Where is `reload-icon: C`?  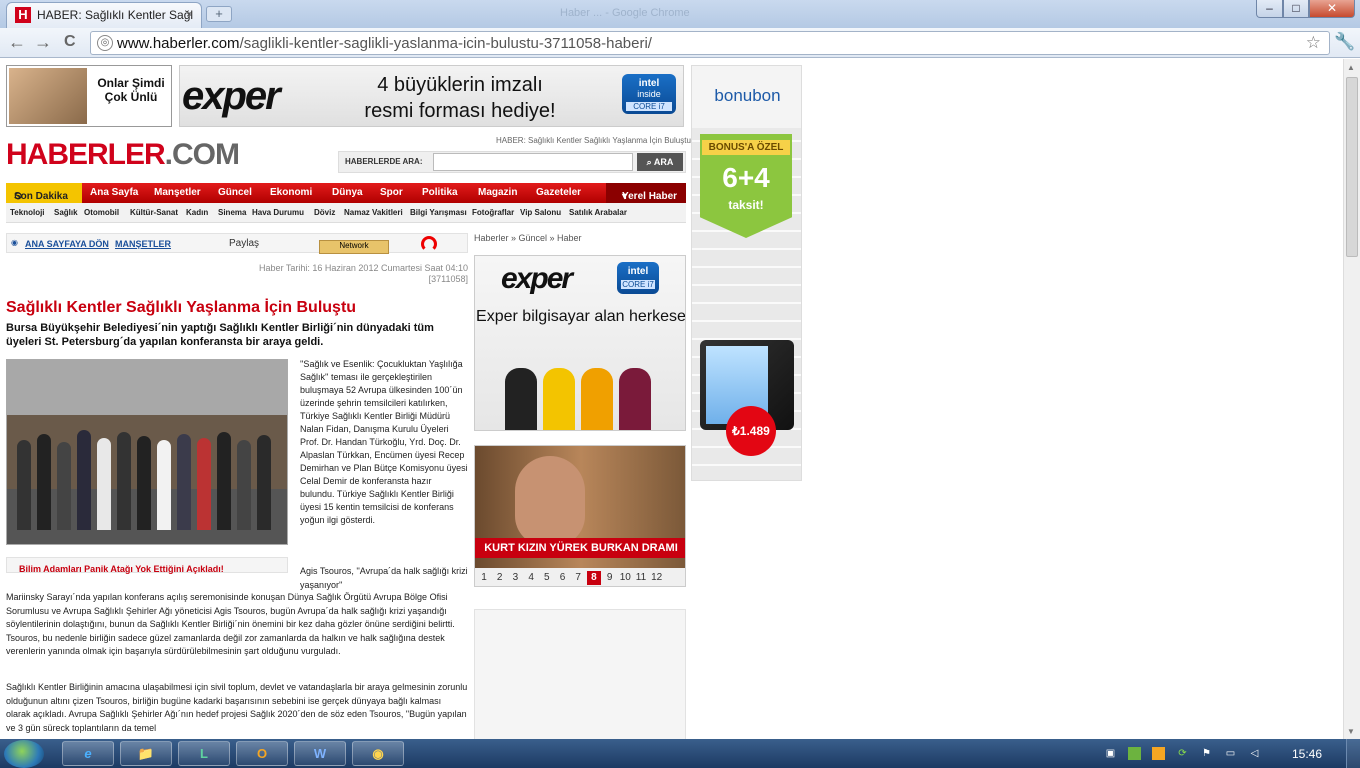 reload-icon: C is located at coordinates (70, 42).